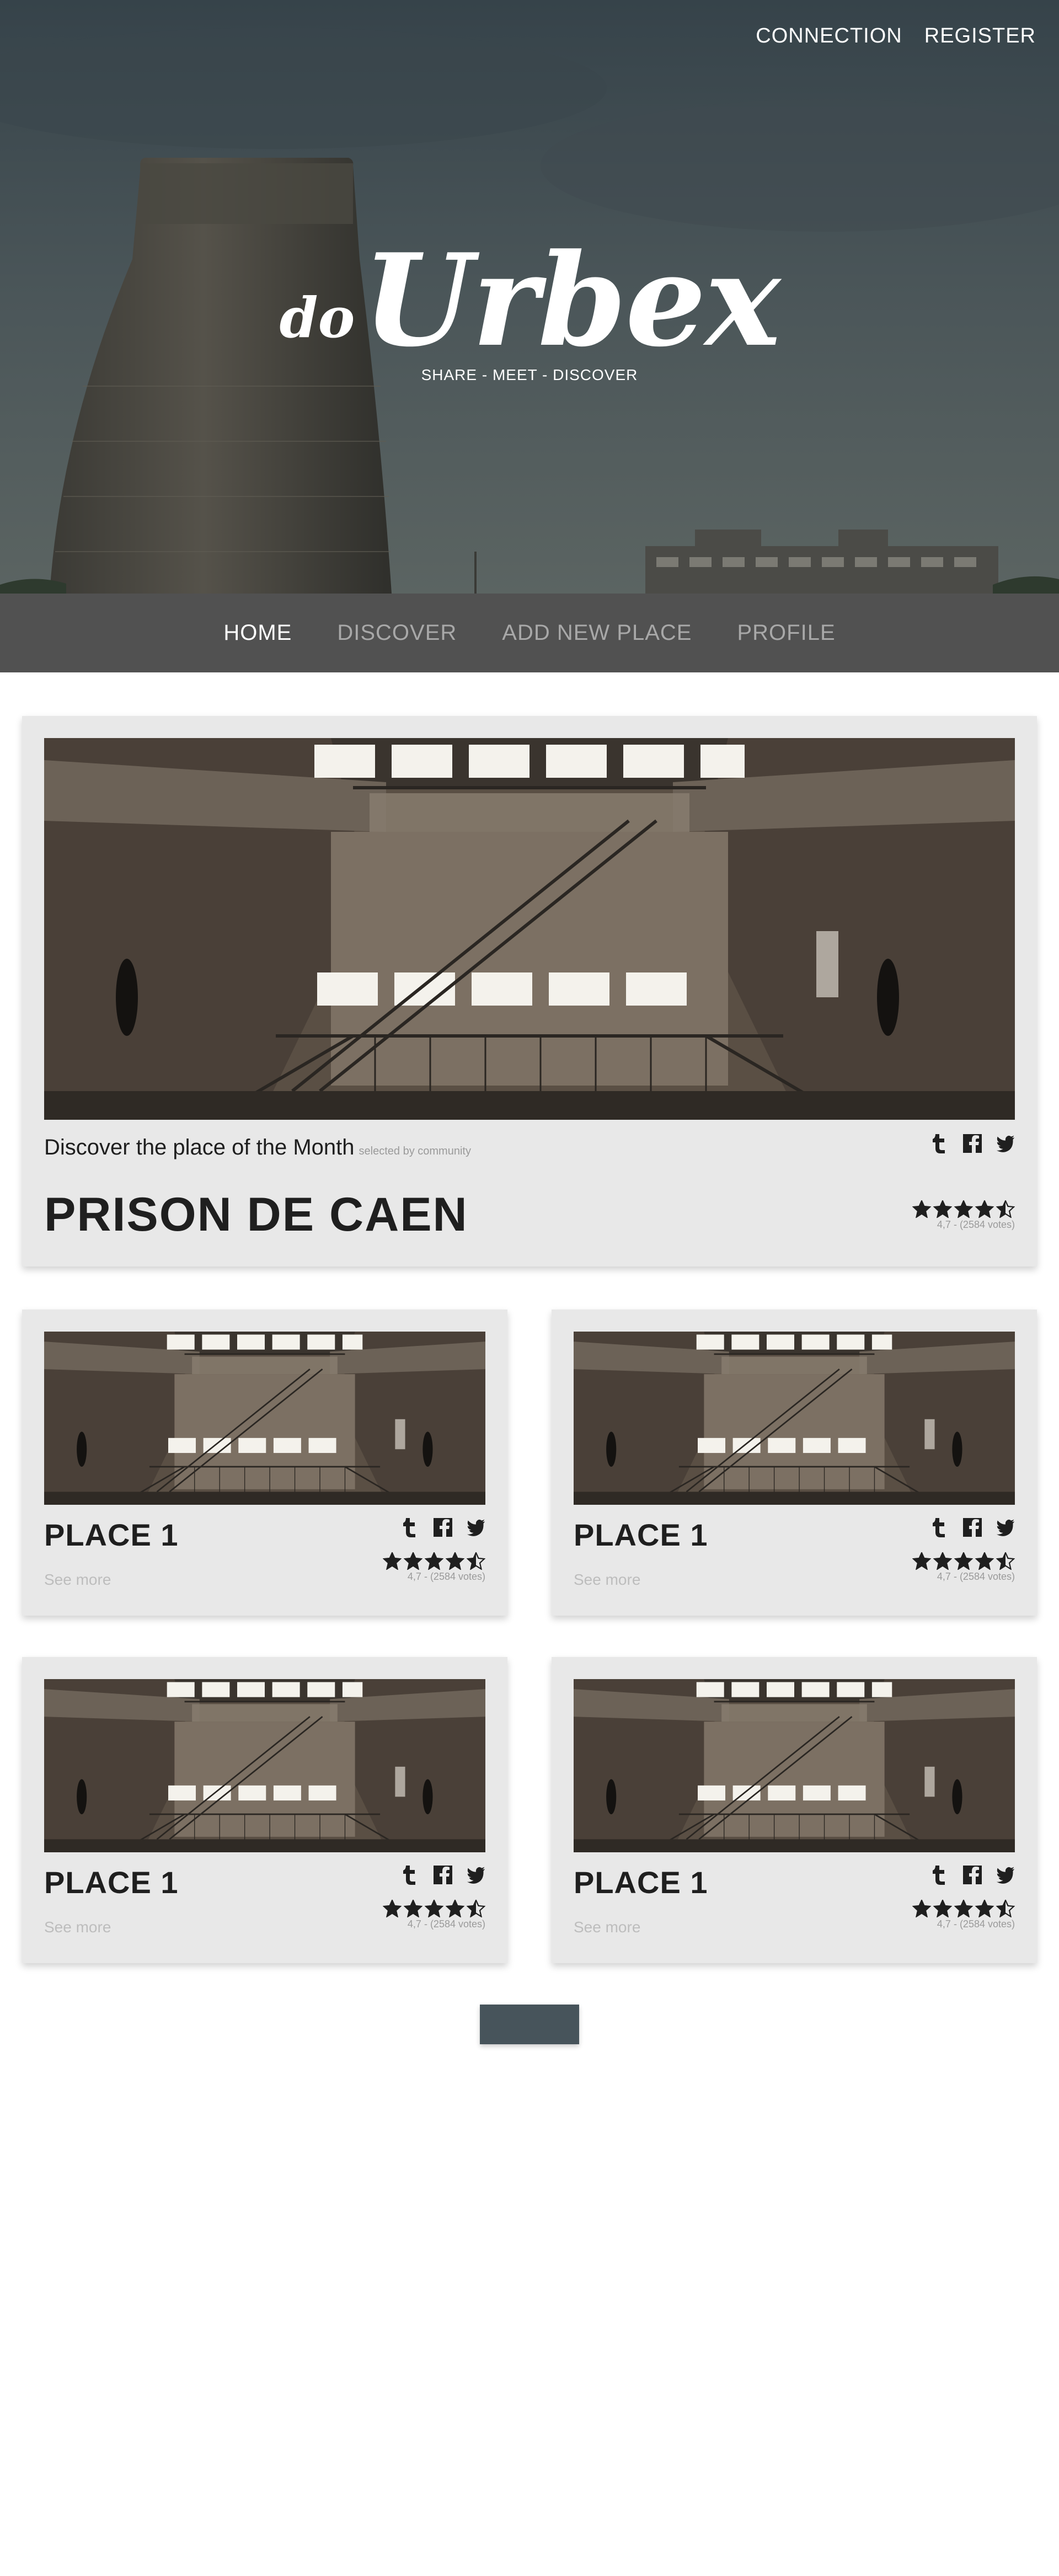 Image resolution: width=1059 pixels, height=2576 pixels. What do you see at coordinates (199, 1147) in the screenshot?
I see `featured-caption-text: Discover the place of the Month` at bounding box center [199, 1147].